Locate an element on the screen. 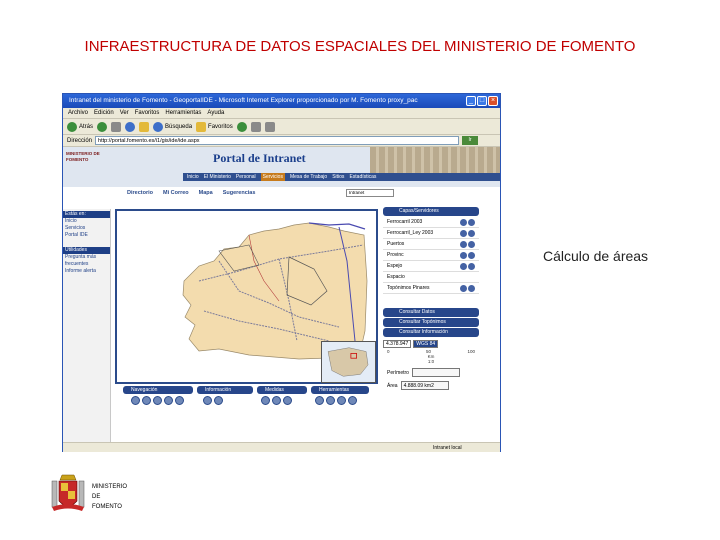  menu-herramientas: Herramientas is located at coordinates (183, 113).